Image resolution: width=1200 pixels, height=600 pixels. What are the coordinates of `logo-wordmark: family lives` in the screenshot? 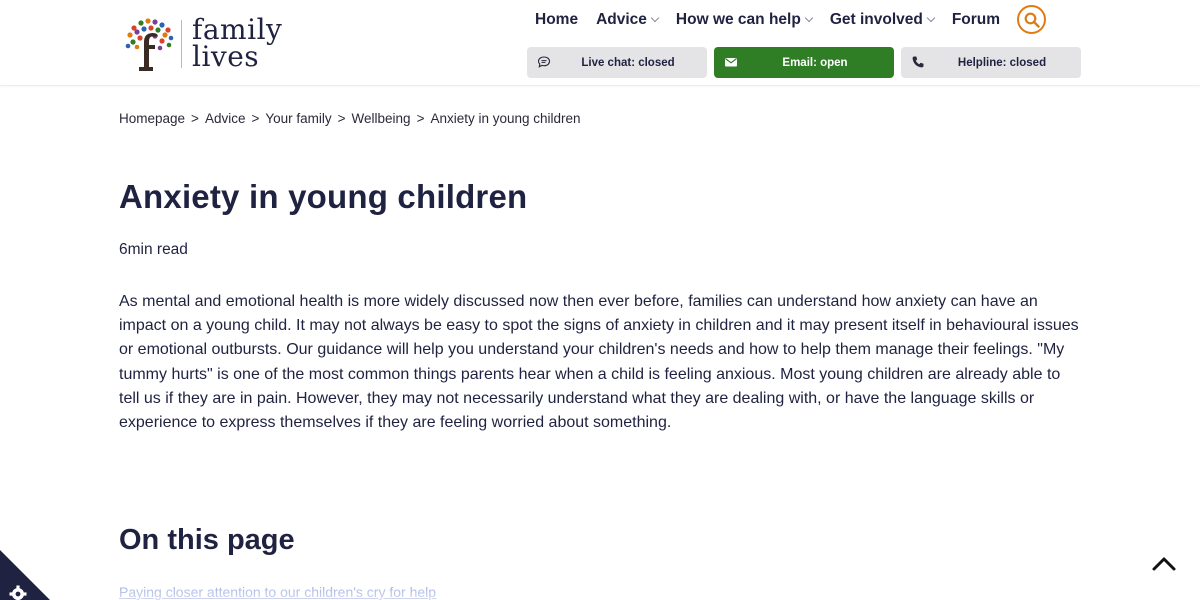 It's located at (237, 43).